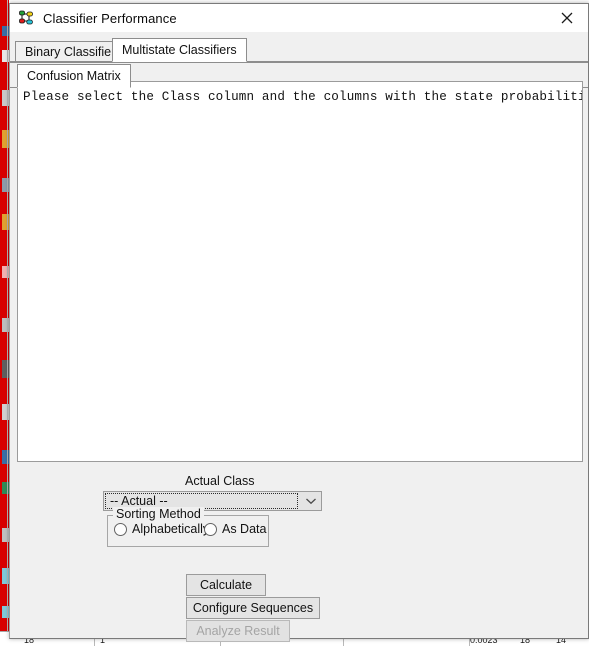 This screenshot has width=589, height=646. I want to click on analyze-result-button: Analyze Result, so click(238, 631).